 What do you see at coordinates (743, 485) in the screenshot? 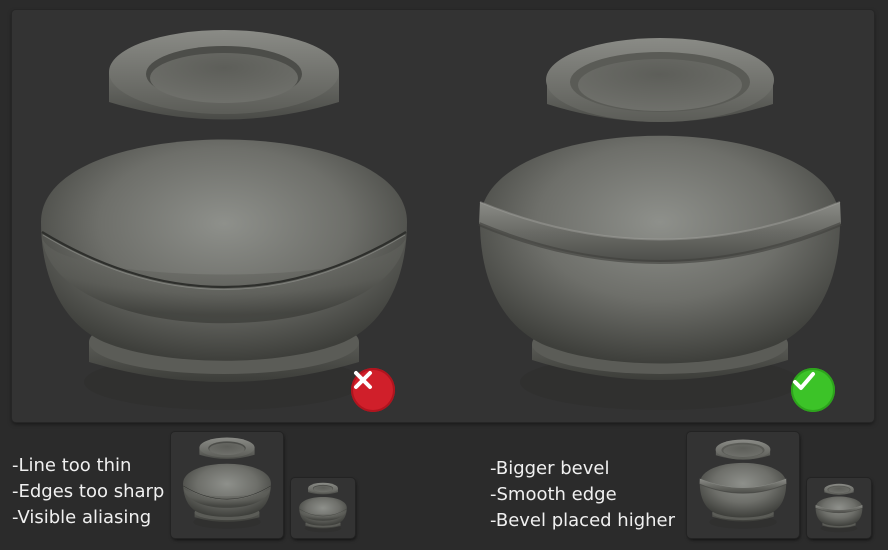
I see `good-thumbnail-large` at bounding box center [743, 485].